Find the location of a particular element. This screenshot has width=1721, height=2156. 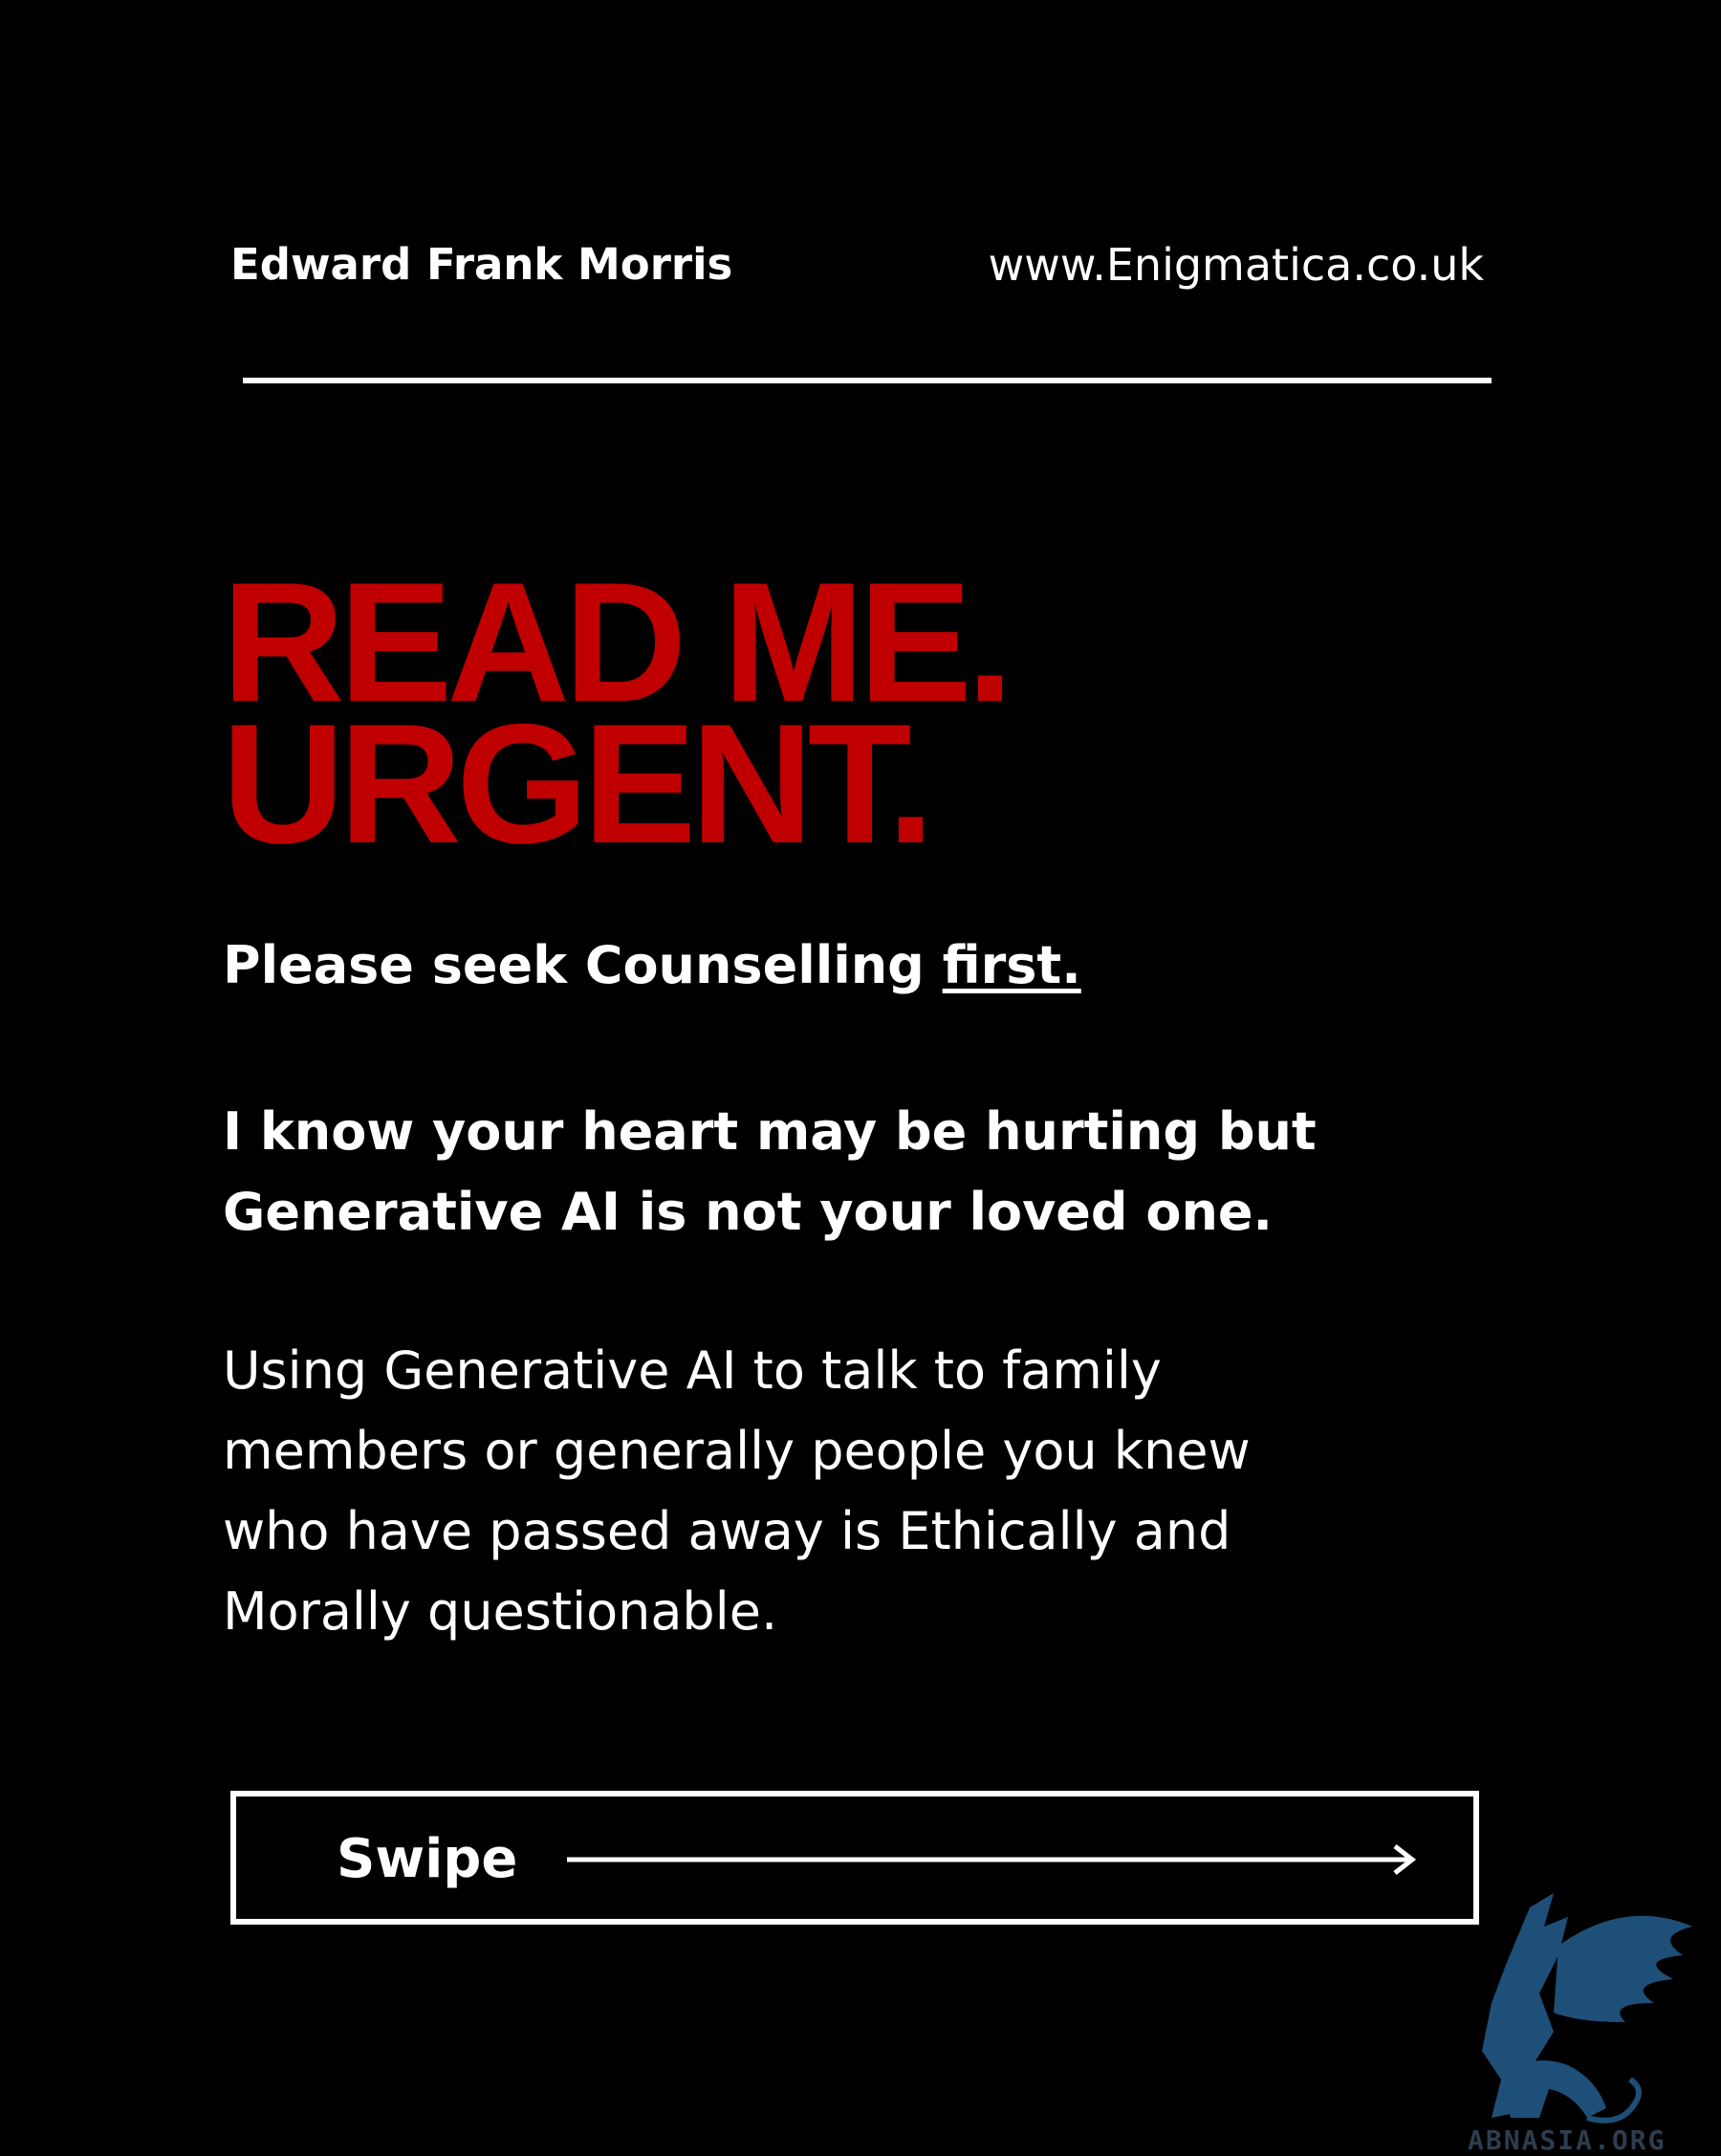

header-divider is located at coordinates (867, 380).